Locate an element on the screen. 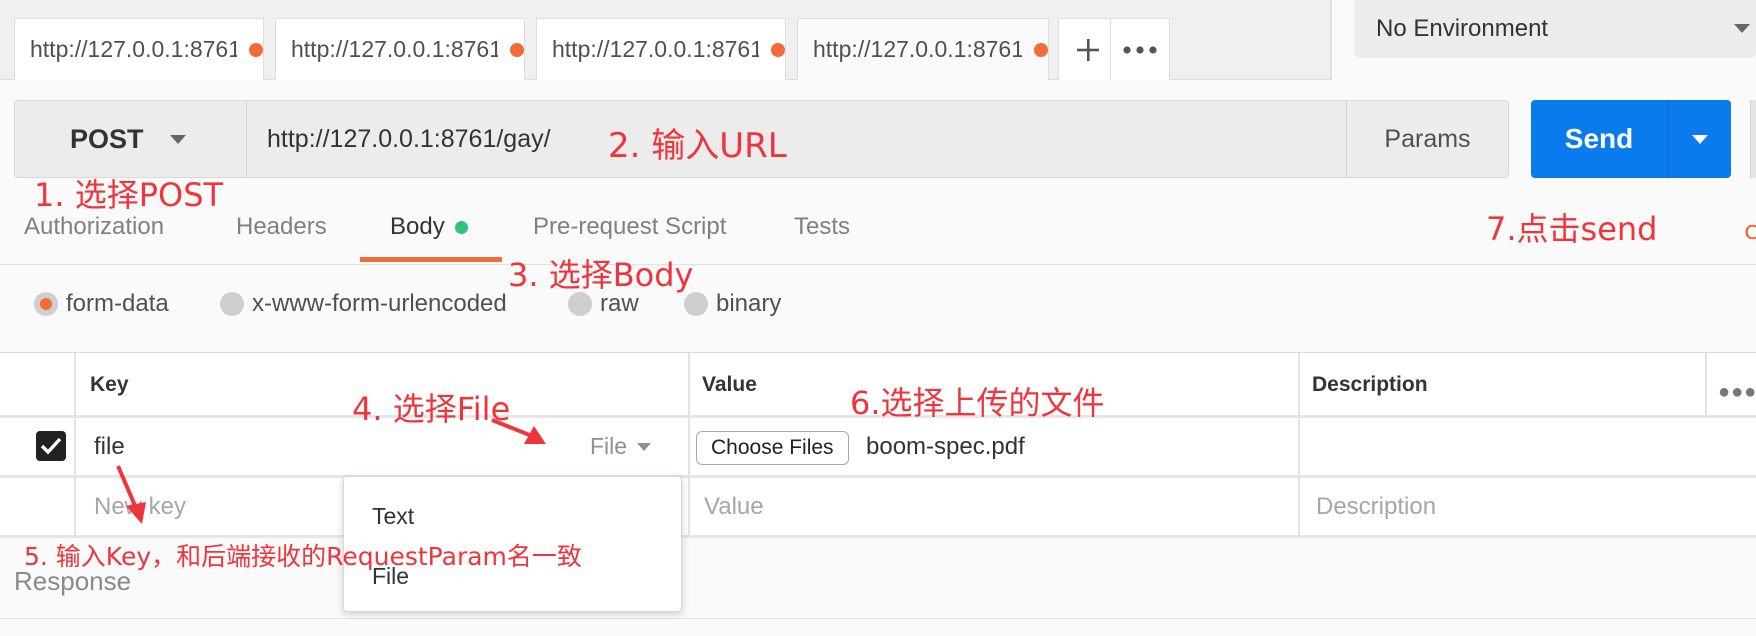 Image resolution: width=1756 pixels, height=636 pixels. plus-icon is located at coordinates (1088, 49).